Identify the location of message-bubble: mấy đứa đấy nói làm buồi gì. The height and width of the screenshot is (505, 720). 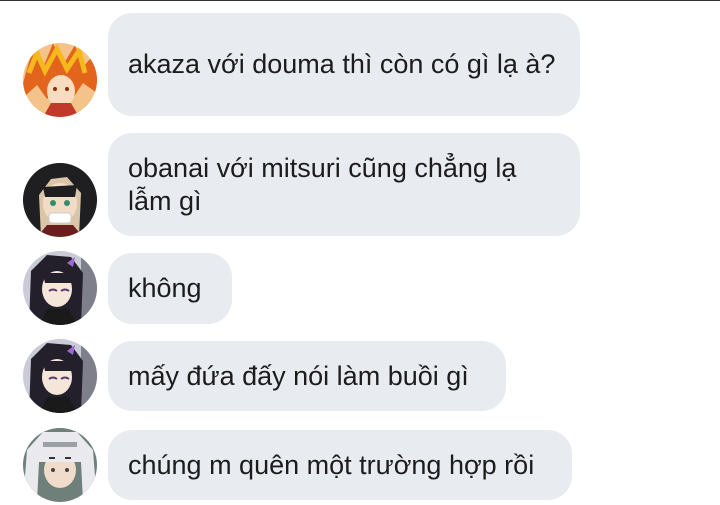
(307, 376).